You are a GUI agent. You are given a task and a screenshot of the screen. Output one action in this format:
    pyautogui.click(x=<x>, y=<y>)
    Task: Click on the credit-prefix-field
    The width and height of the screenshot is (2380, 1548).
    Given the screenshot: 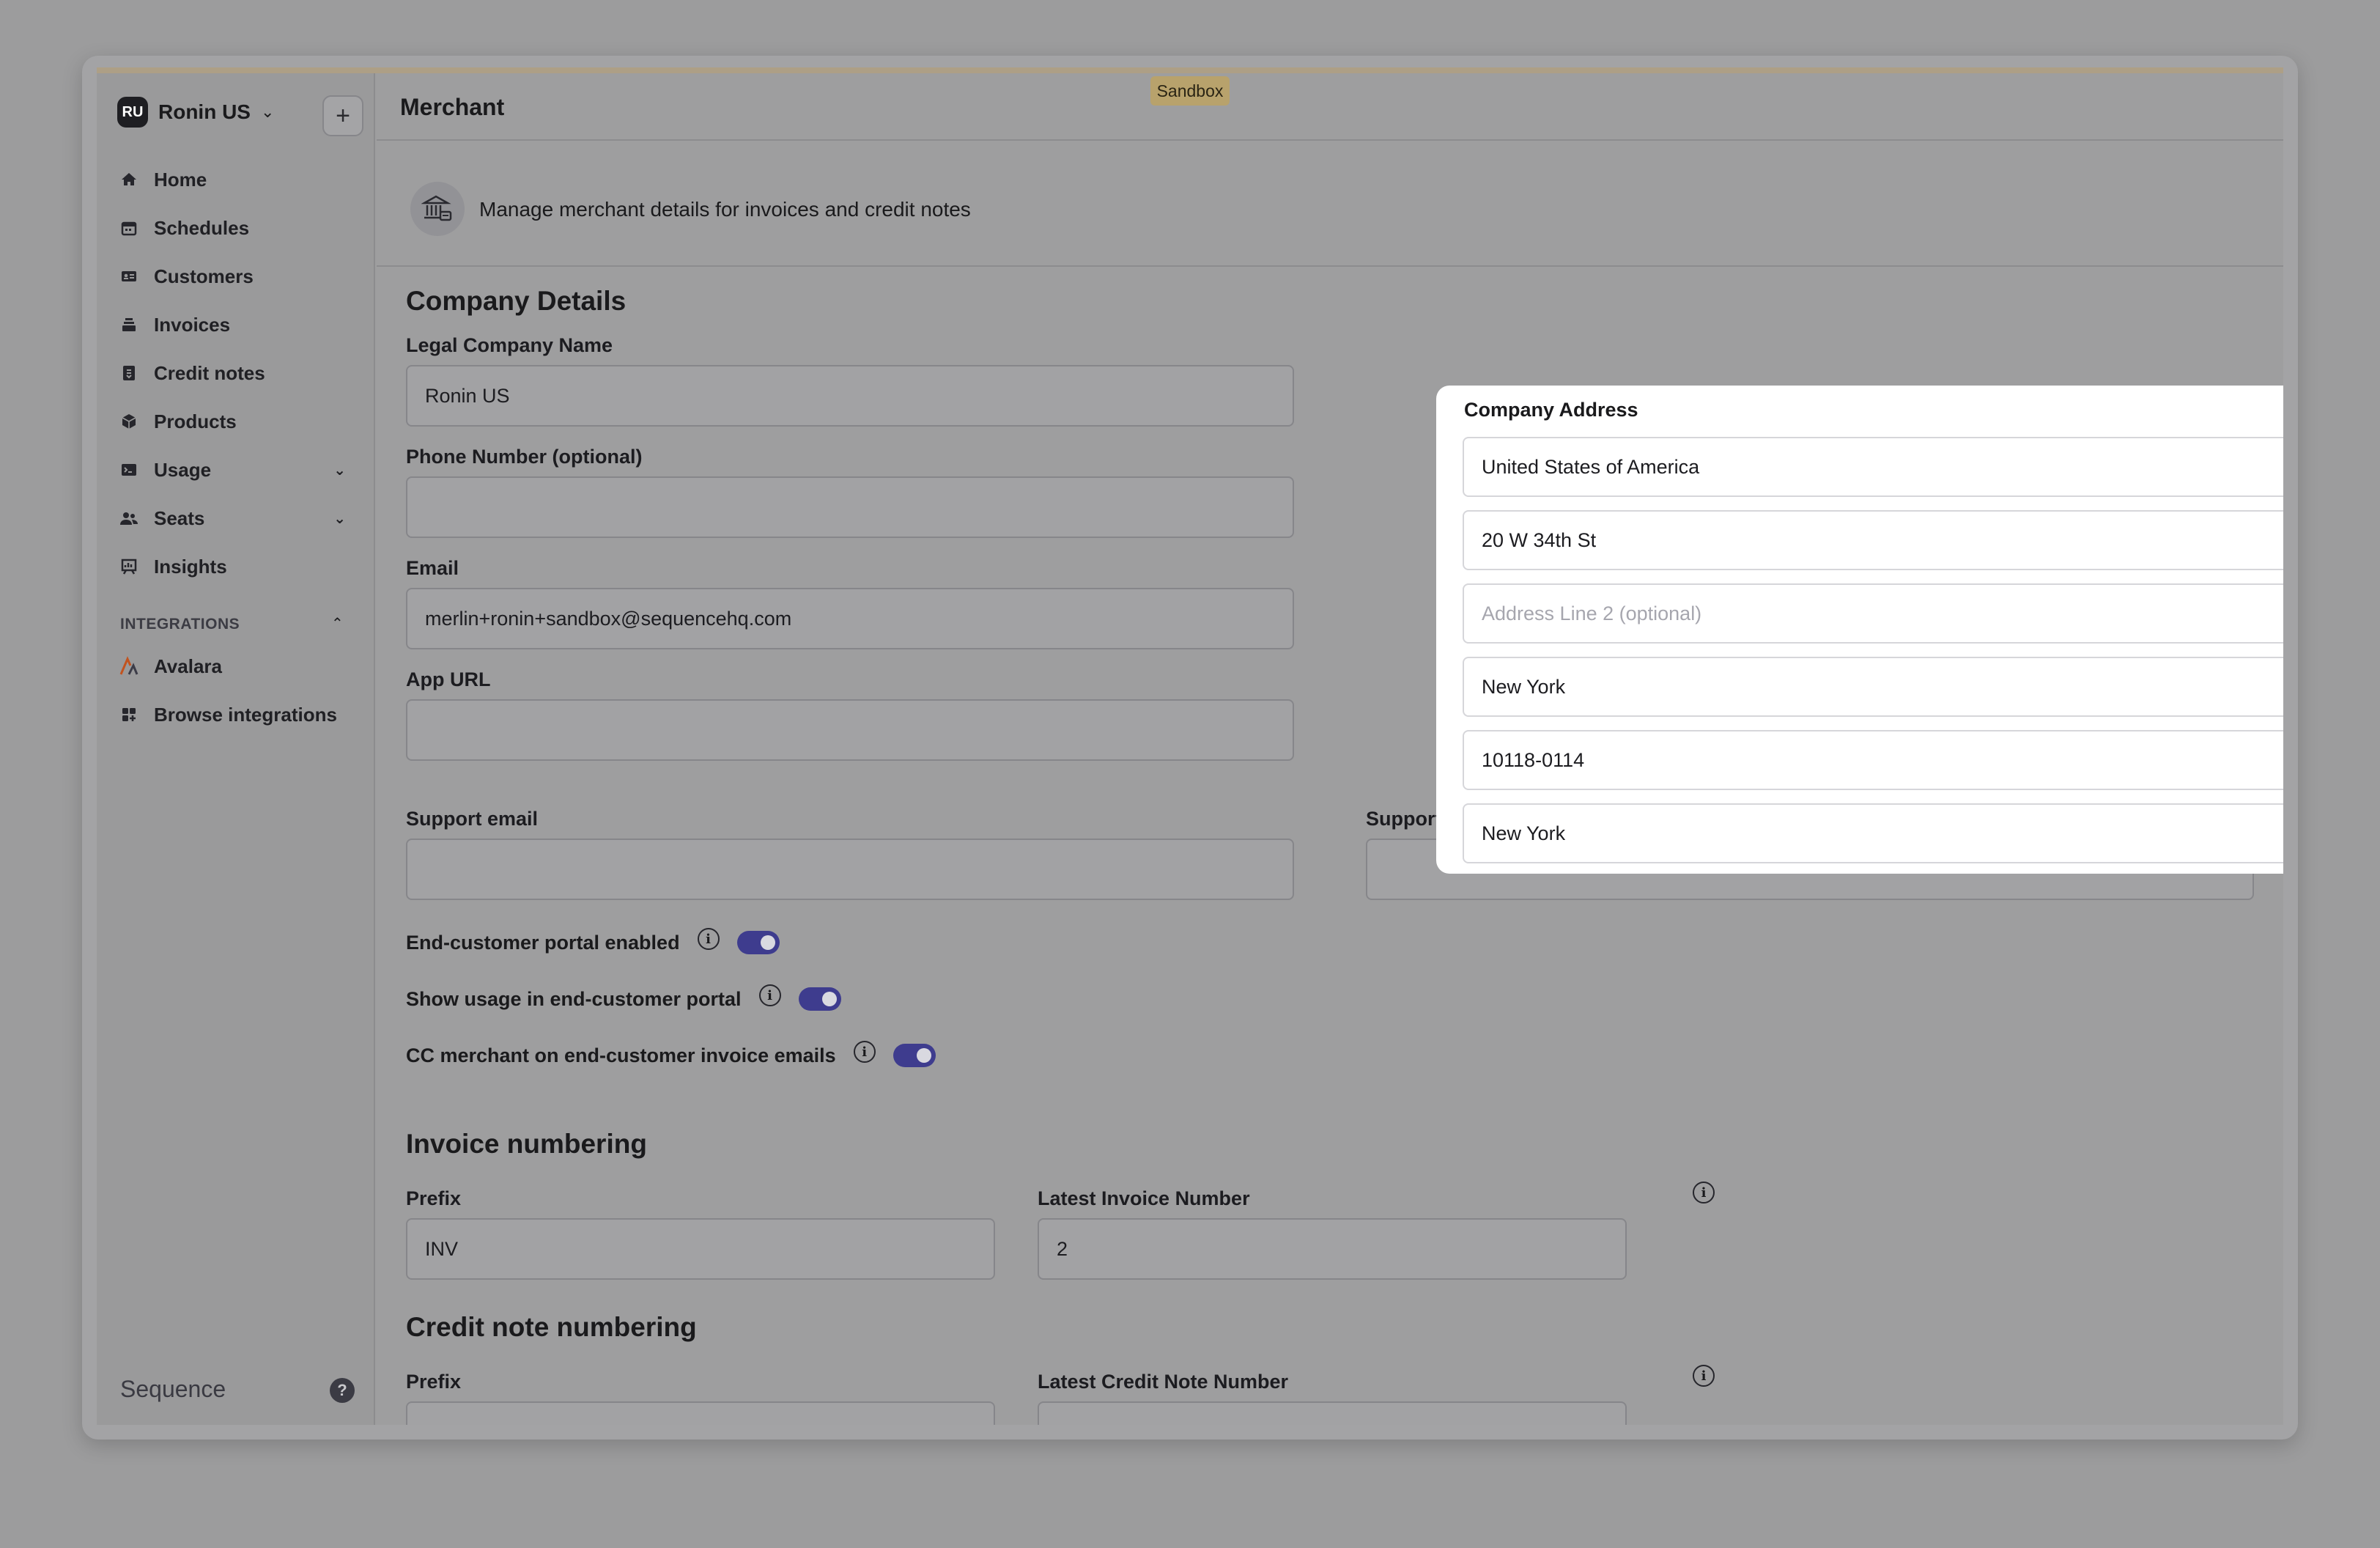 What is the action you would take?
    pyautogui.click(x=700, y=1413)
    